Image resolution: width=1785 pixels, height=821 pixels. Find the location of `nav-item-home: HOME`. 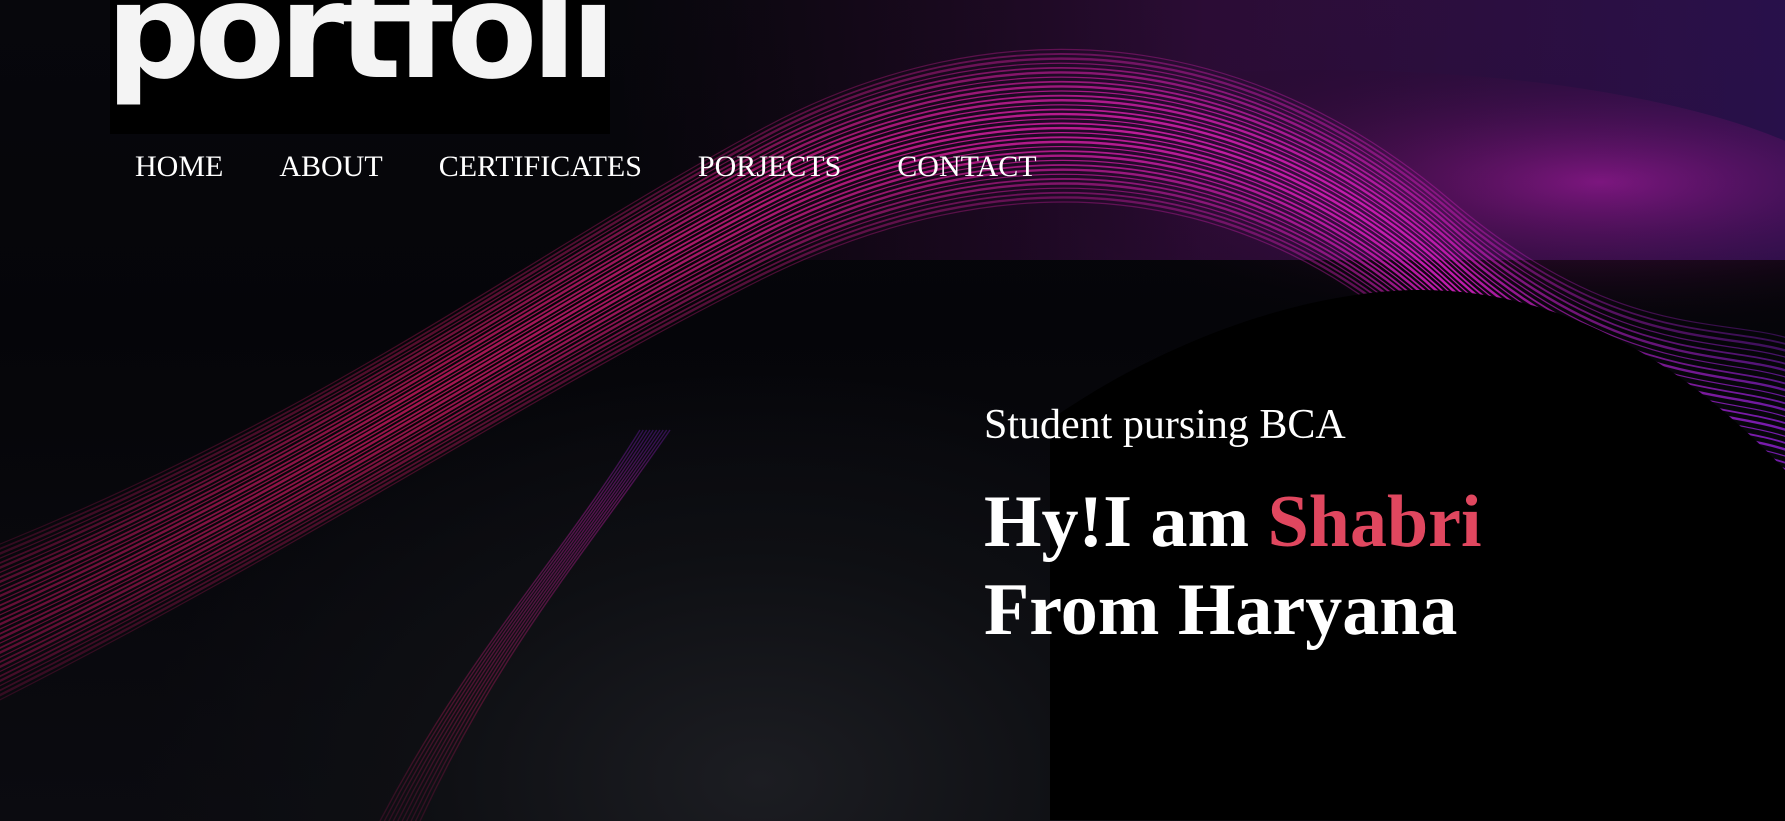

nav-item-home: HOME is located at coordinates (179, 166).